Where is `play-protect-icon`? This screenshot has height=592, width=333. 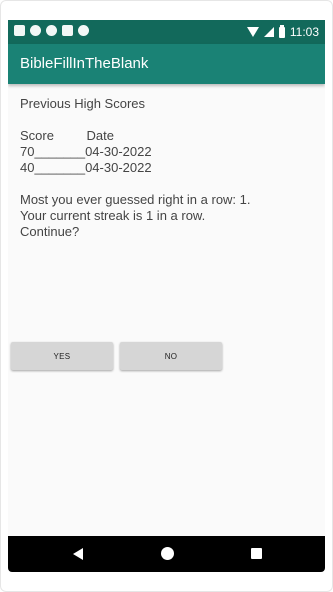 play-protect-icon is located at coordinates (35, 30).